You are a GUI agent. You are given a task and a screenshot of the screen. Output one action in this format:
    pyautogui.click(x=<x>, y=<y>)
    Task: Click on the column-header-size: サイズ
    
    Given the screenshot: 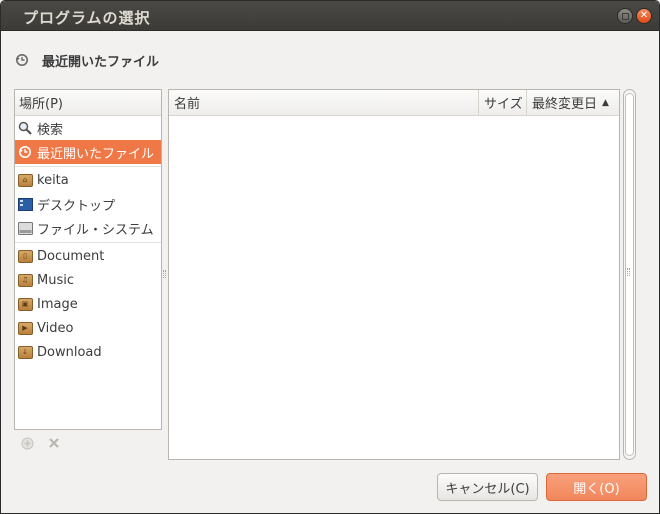 What is the action you would take?
    pyautogui.click(x=503, y=102)
    